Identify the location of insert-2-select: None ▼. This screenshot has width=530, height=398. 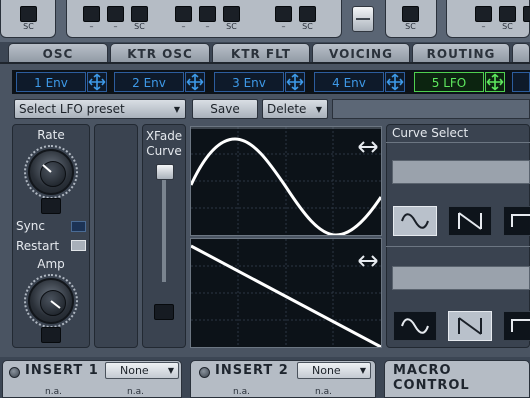
(334, 370).